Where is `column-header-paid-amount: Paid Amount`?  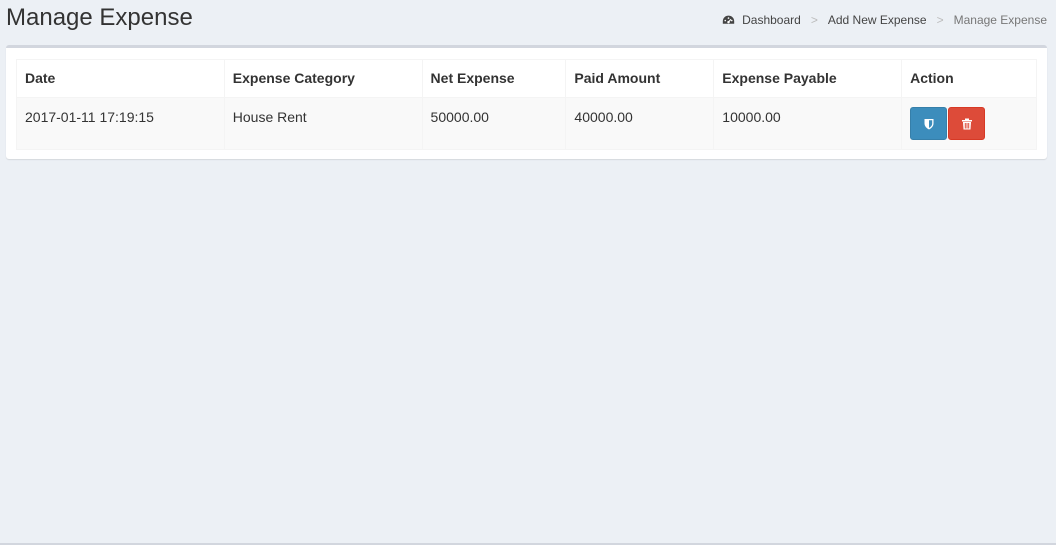
column-header-paid-amount: Paid Amount is located at coordinates (640, 78).